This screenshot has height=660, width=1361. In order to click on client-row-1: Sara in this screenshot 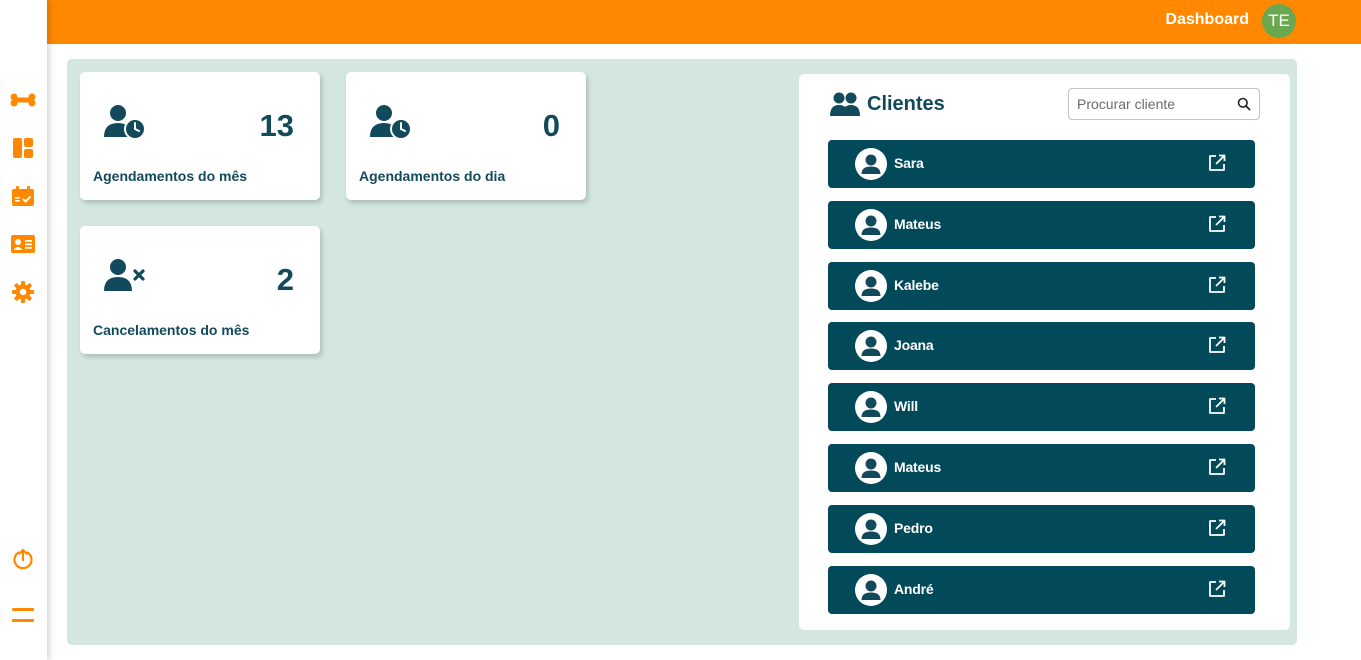, I will do `click(1041, 164)`.